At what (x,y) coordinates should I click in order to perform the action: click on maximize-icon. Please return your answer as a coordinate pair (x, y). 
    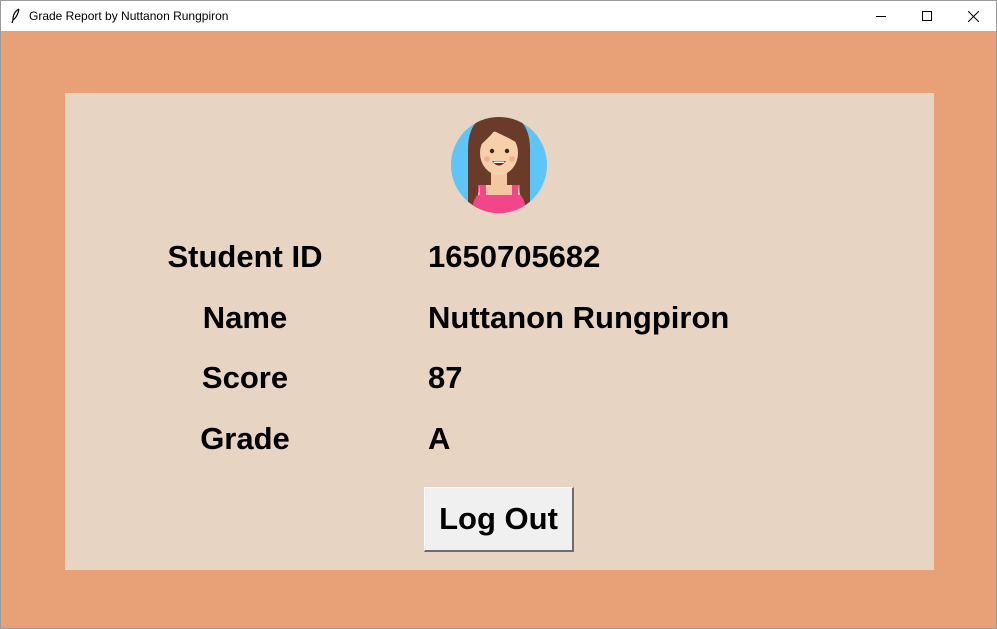
    Looking at the image, I should click on (927, 16).